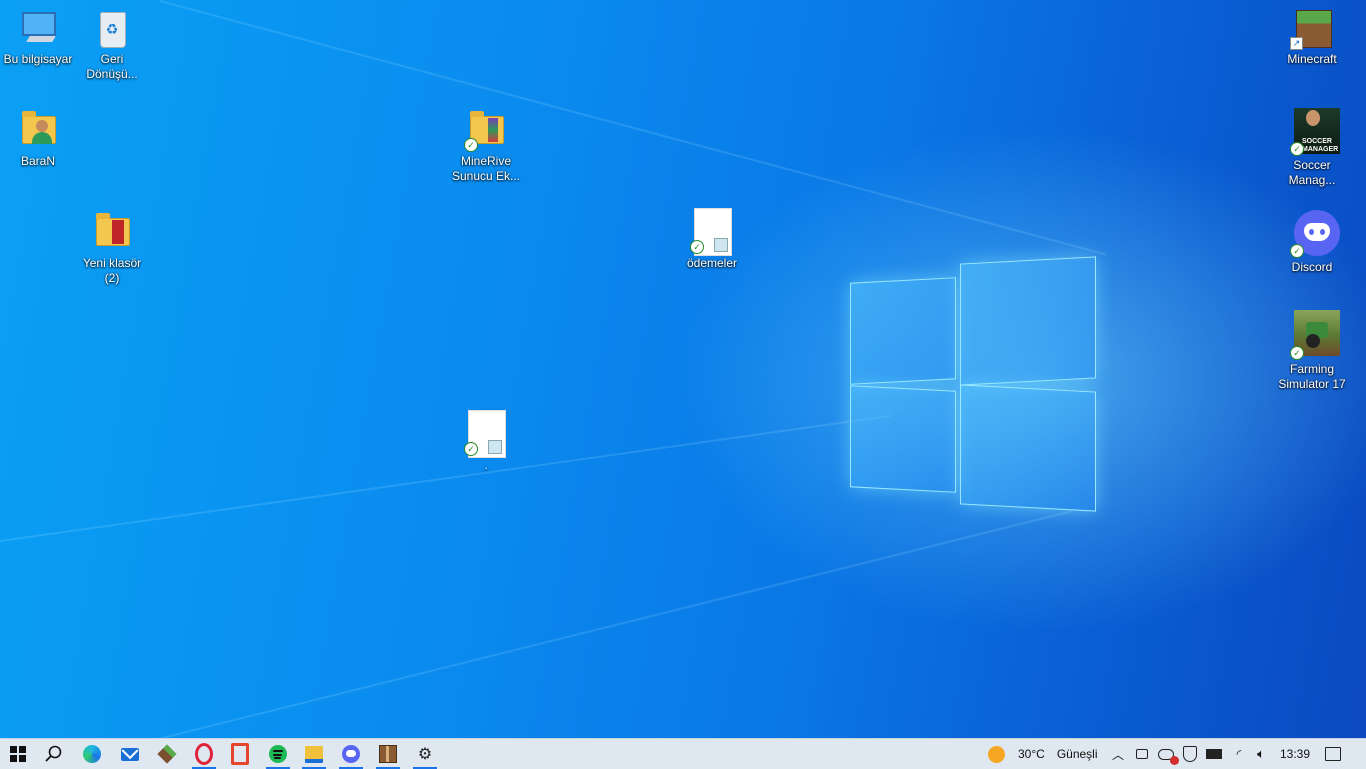 The width and height of the screenshot is (1366, 769). I want to click on camera-icon, so click(1142, 754).